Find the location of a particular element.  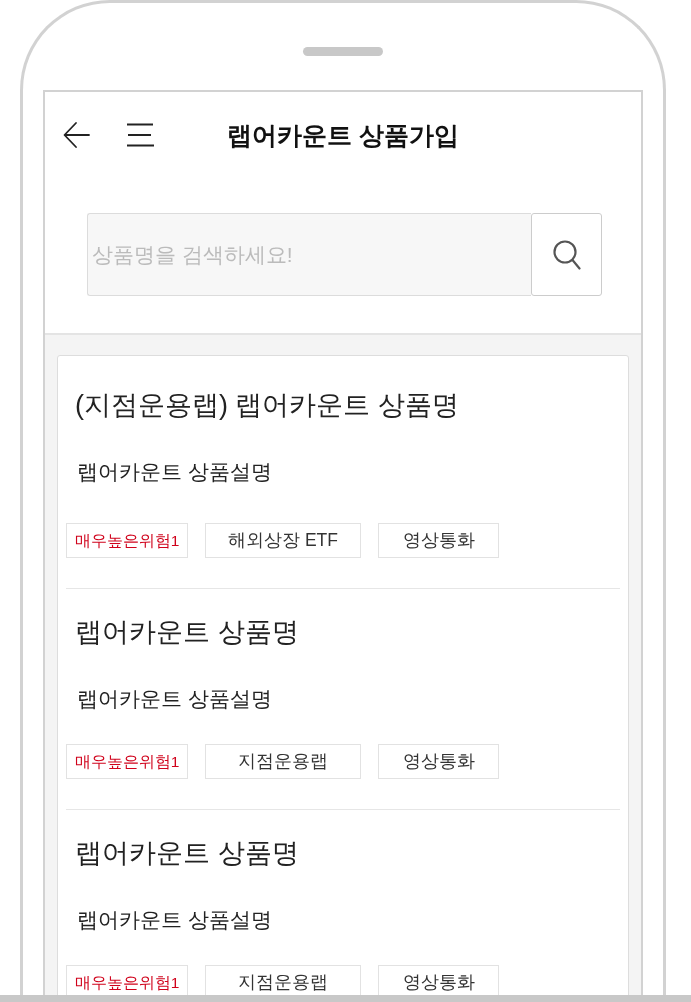

search-field: 상품명을 검색하세요! is located at coordinates (309, 254).